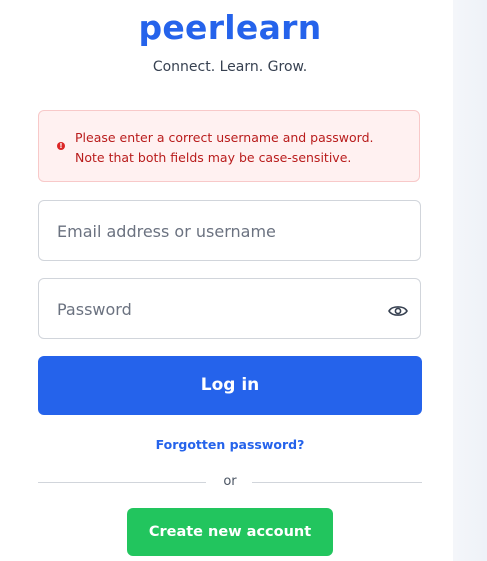 This screenshot has width=487, height=561. Describe the element at coordinates (470, 280) in the screenshot. I see `background-panel` at that location.